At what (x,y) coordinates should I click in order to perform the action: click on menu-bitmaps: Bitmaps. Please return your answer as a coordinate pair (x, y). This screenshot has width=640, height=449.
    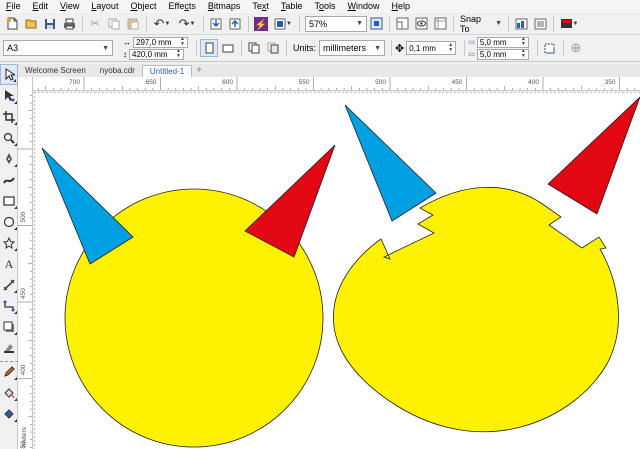
    Looking at the image, I should click on (224, 6).